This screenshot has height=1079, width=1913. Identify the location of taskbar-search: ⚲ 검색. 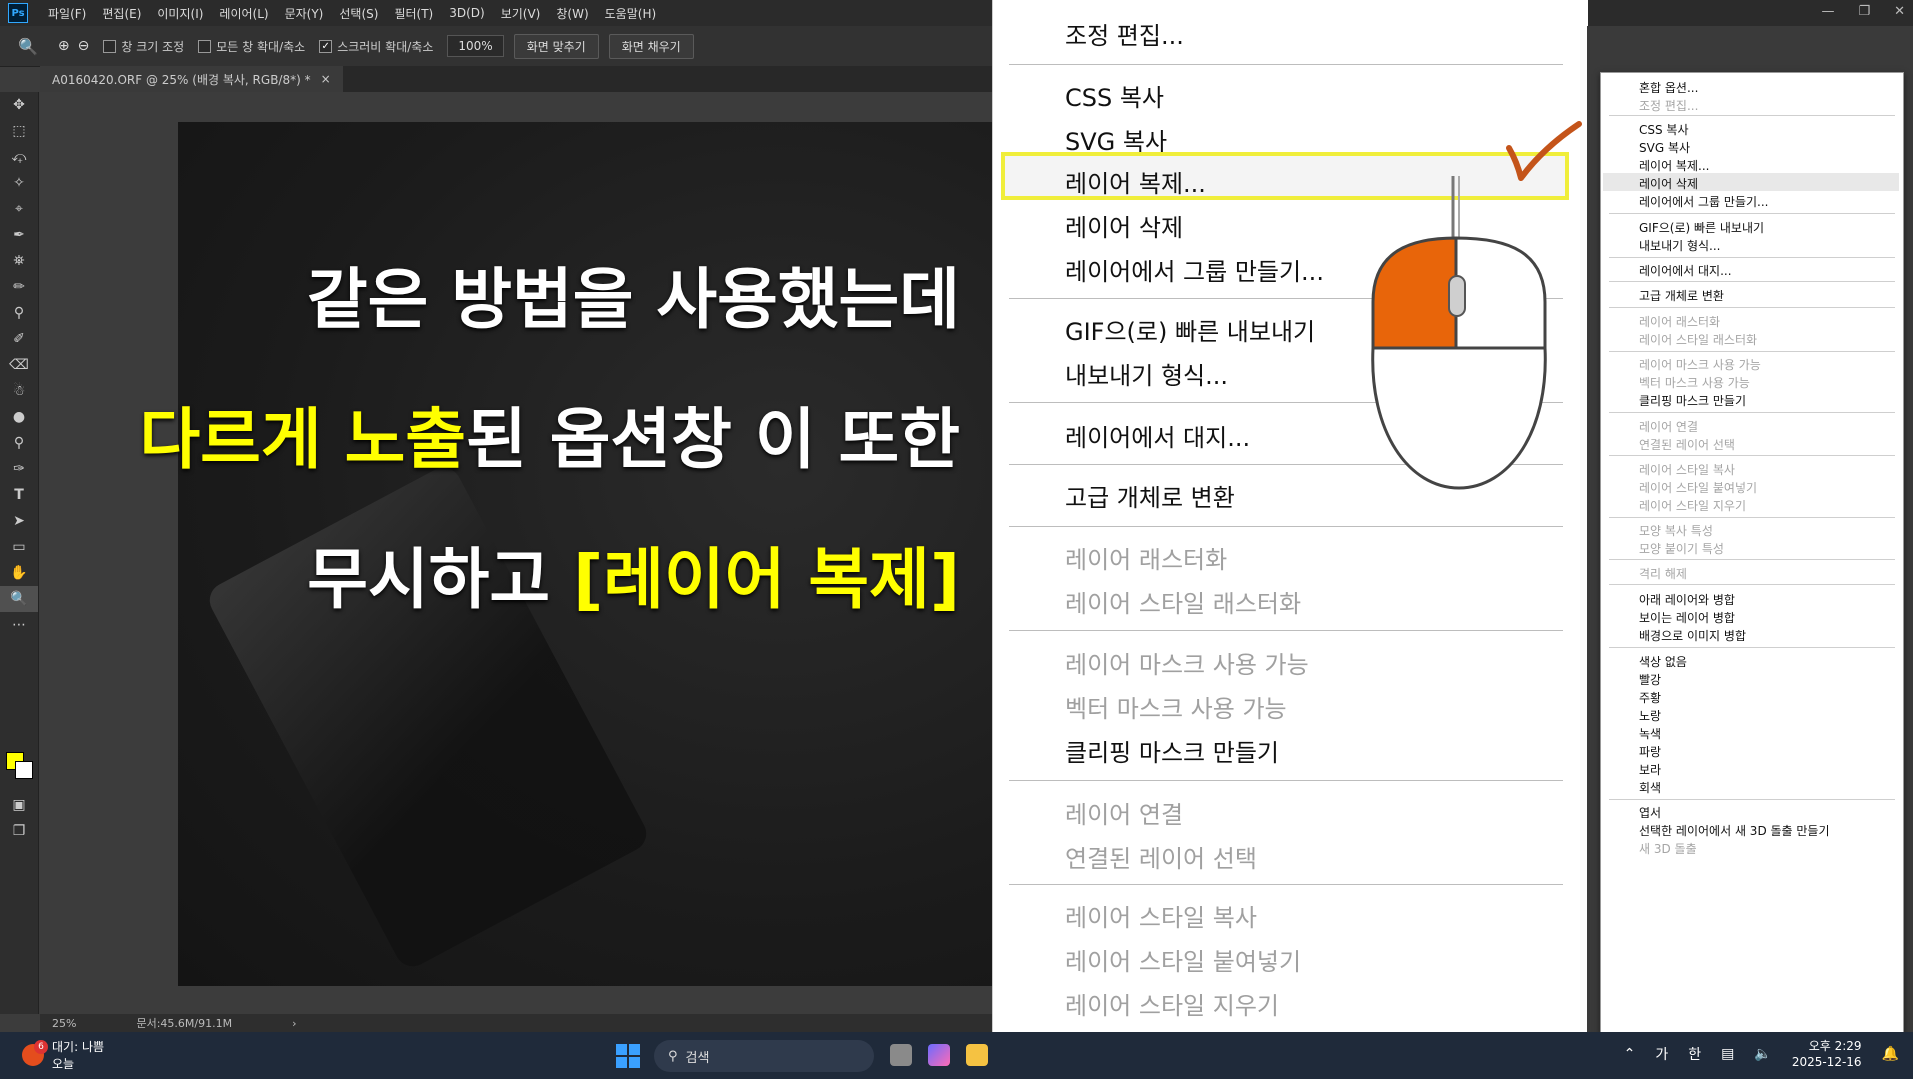
(764, 1056).